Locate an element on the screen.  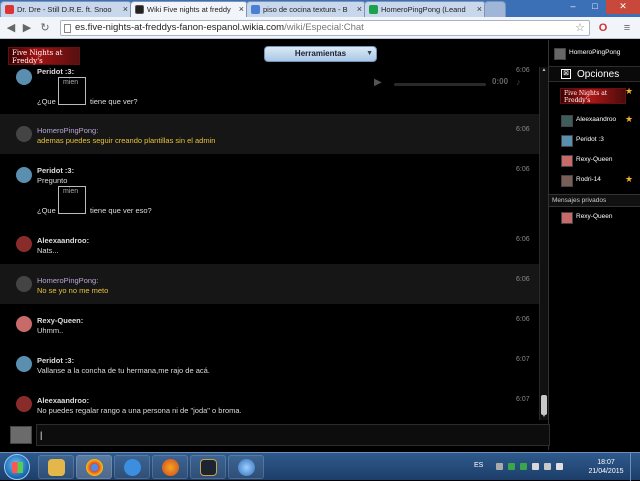
scroll-up-icon: ▲ is located at coordinates (544, 70).